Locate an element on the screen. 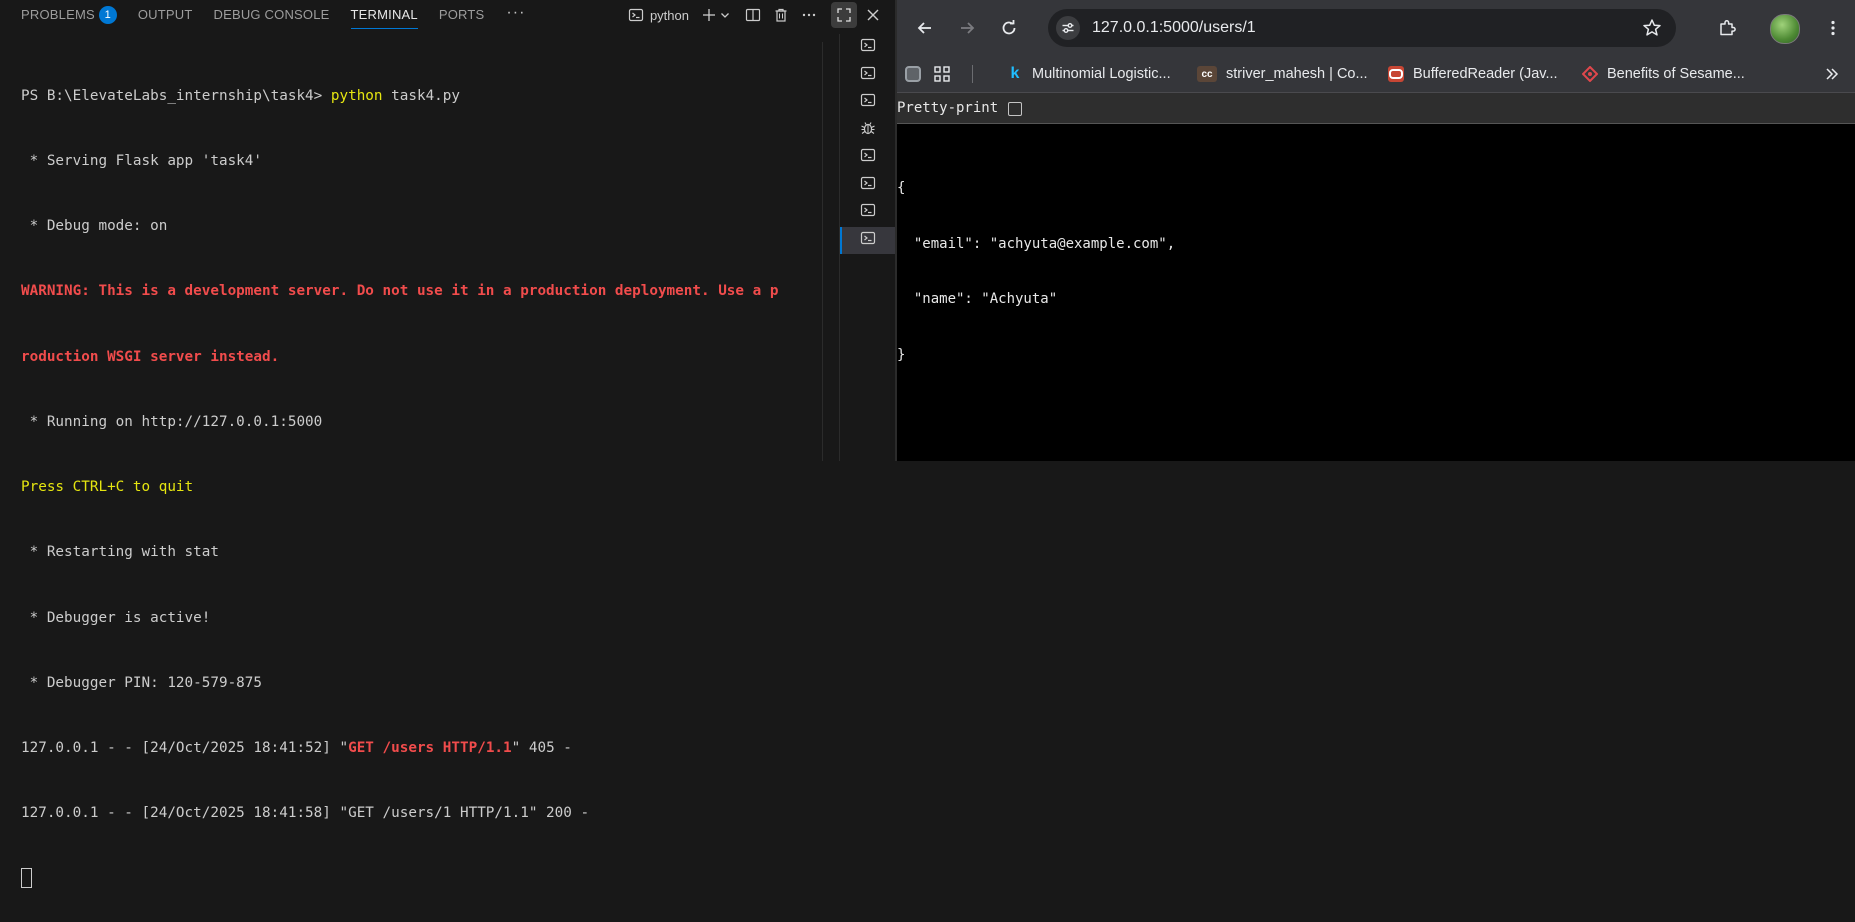 The width and height of the screenshot is (1855, 922). more-actions-button is located at coordinates (809, 15).